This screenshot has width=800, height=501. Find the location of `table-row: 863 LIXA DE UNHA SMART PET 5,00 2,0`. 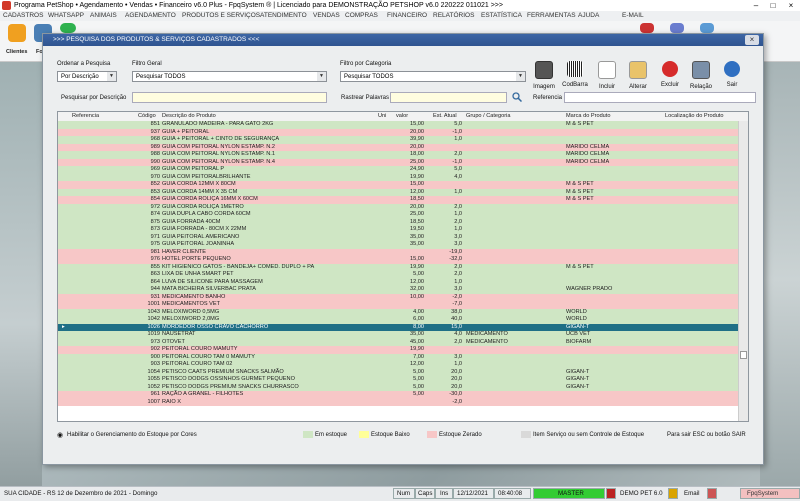

table-row: 863 LIXA DE UNHA SMART PET 5,00 2,0 is located at coordinates (398, 275).